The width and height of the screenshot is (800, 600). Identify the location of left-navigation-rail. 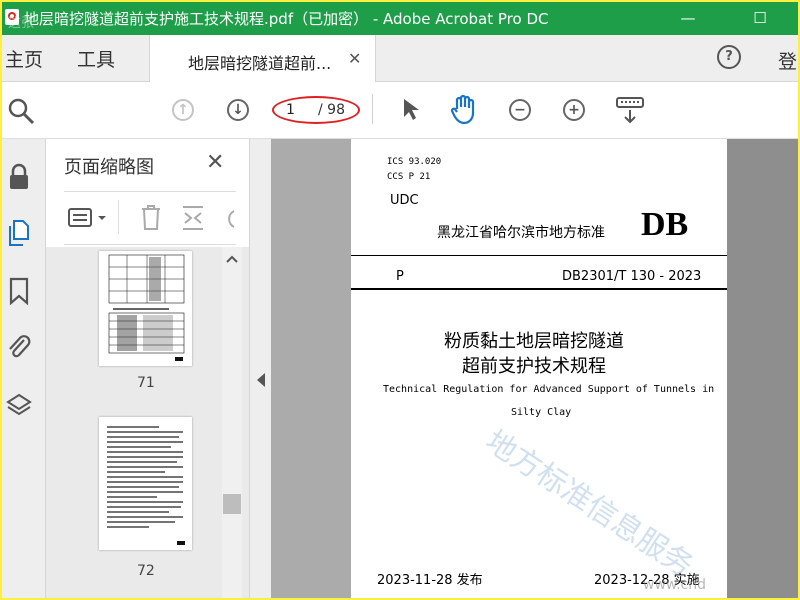
(24, 368).